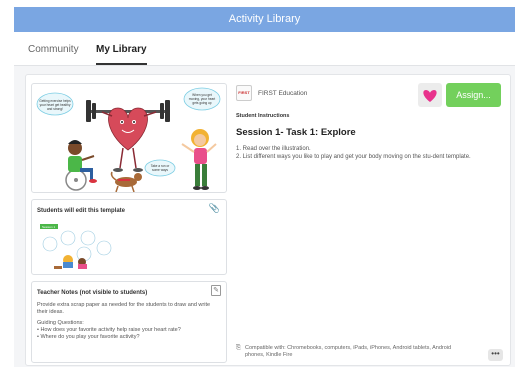 This screenshot has height=367, width=515. Describe the element at coordinates (92, 293) in the screenshot. I see `teacher-notes-title: Teacher Notes (not visible to students)` at that location.